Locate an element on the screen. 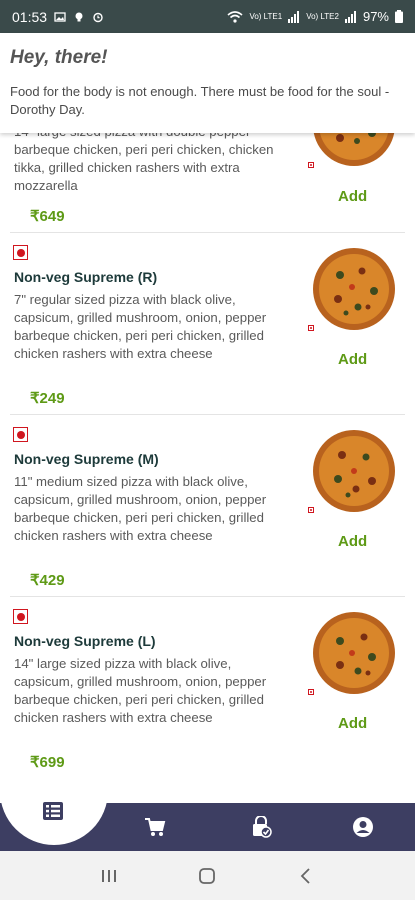  alarm-icon is located at coordinates (98, 17).